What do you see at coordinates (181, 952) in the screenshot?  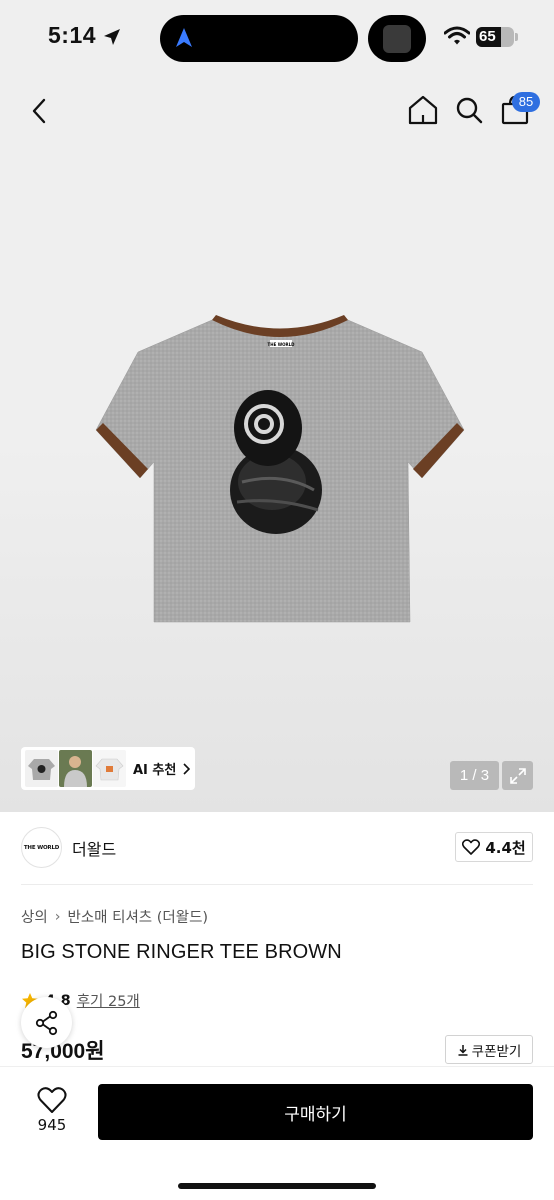 I see `product-title: BIG STONE RINGER TEE BROWN` at bounding box center [181, 952].